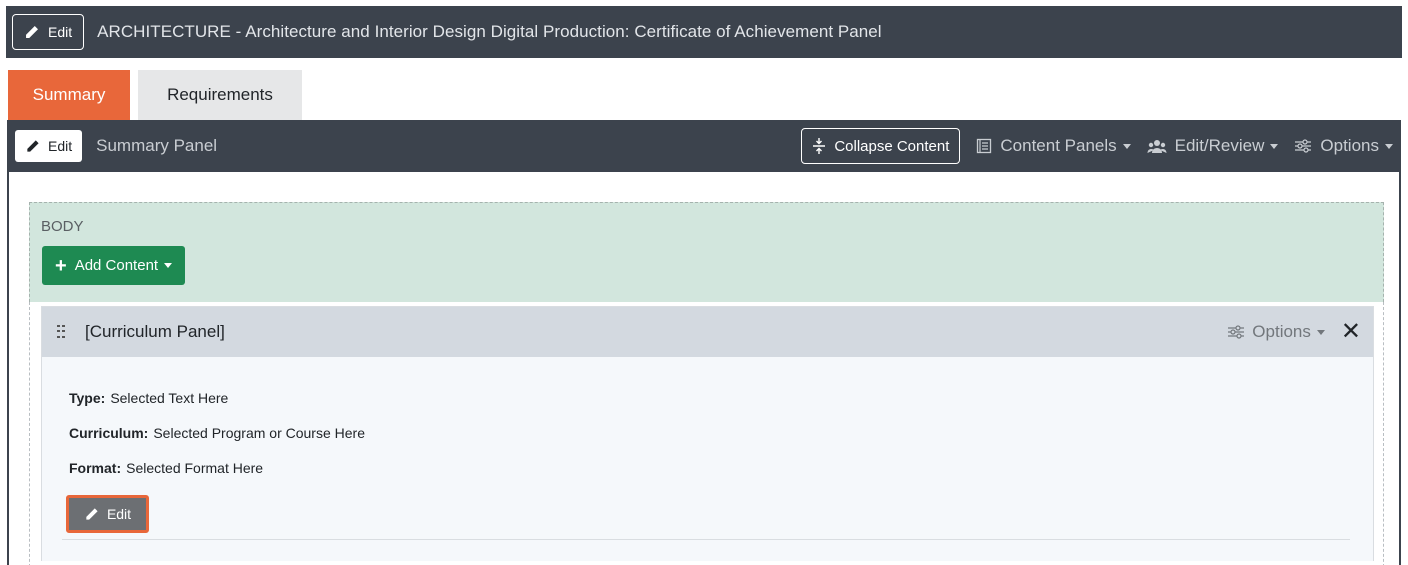  I want to click on body-zone-label: BODY, so click(62, 226).